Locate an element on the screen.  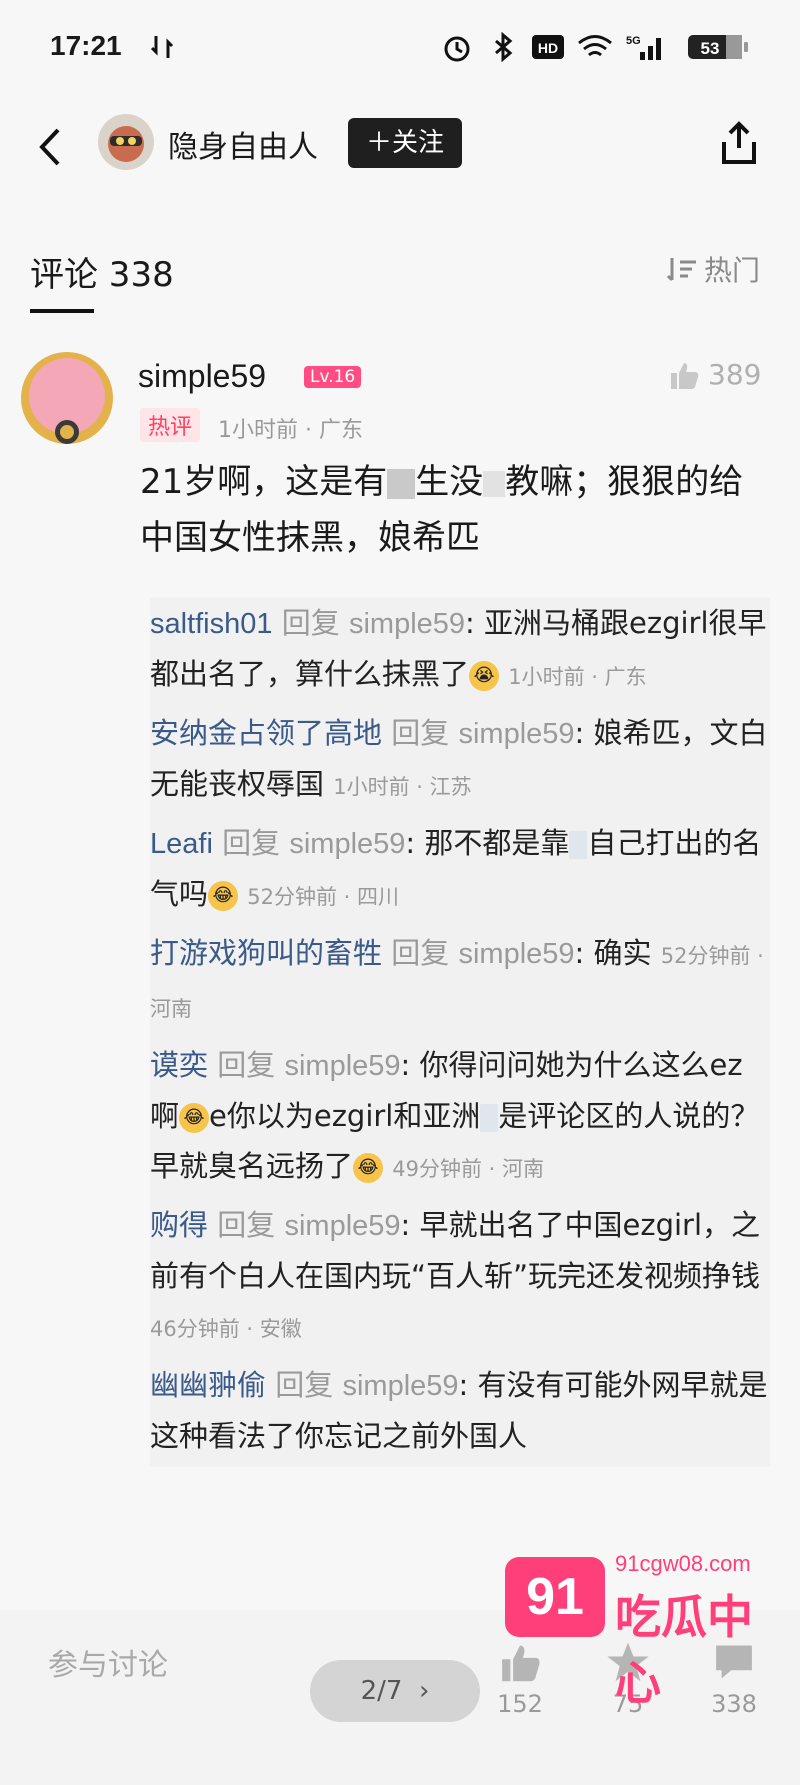
comment-like-count: 389 is located at coordinates (735, 374).